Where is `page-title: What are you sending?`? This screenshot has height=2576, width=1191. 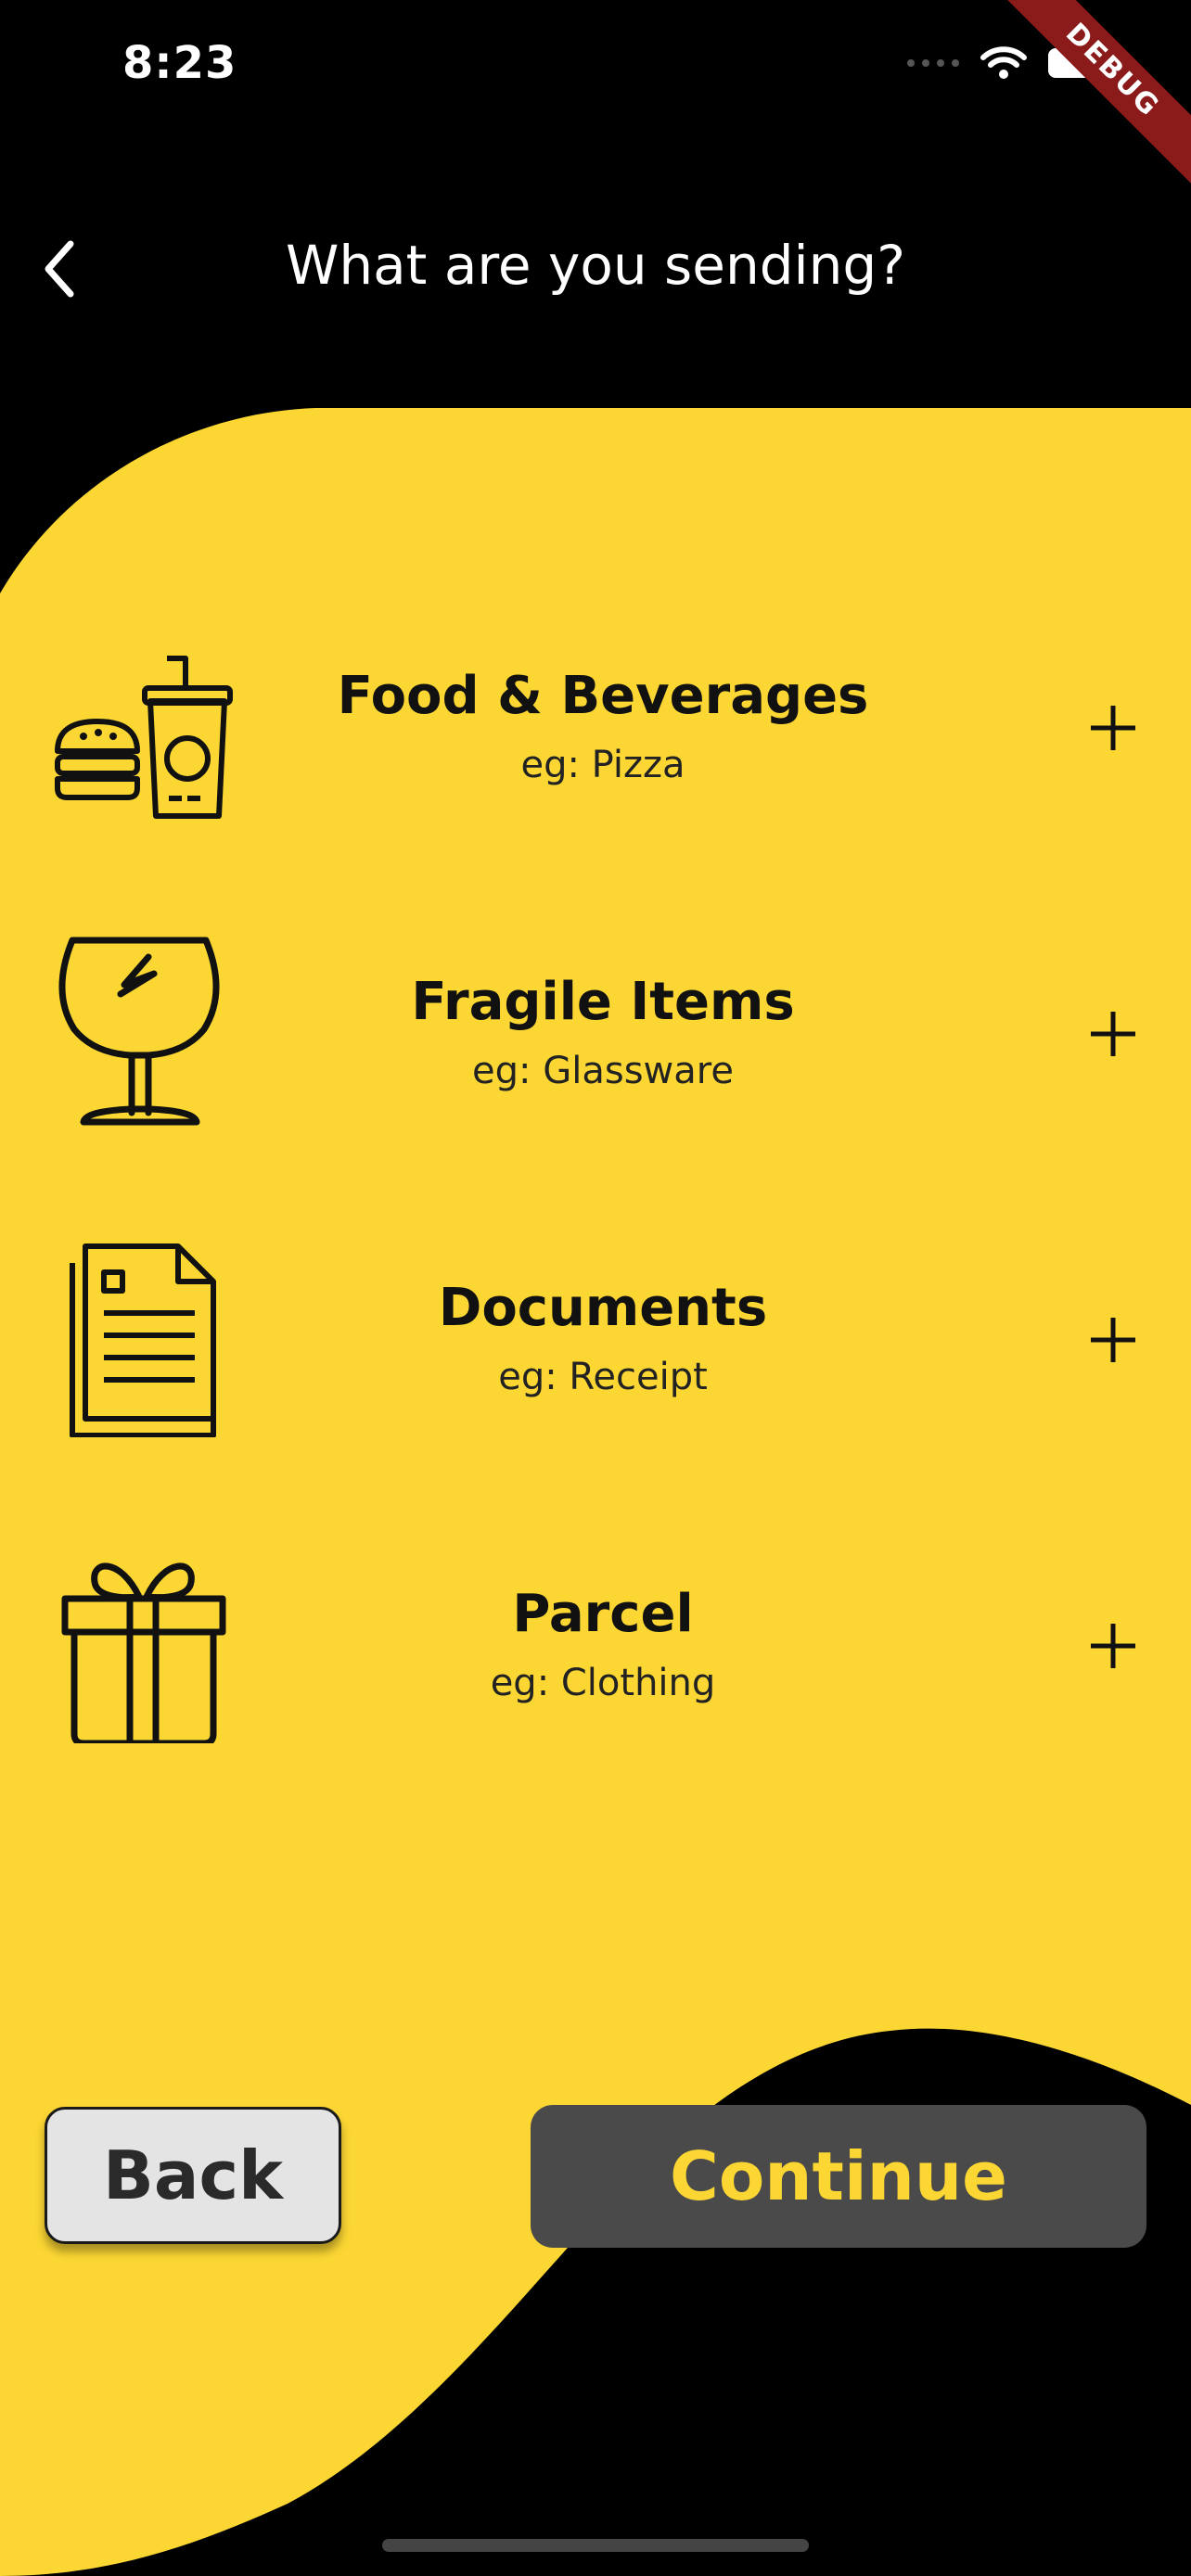
page-title: What are you sending? is located at coordinates (595, 266).